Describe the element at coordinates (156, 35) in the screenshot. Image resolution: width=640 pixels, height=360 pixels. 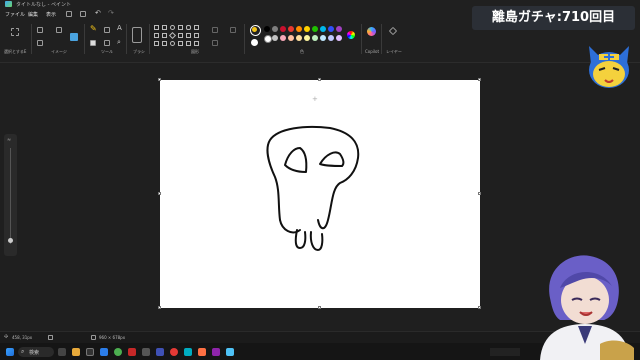
I see `triangle-shape-icon` at that location.